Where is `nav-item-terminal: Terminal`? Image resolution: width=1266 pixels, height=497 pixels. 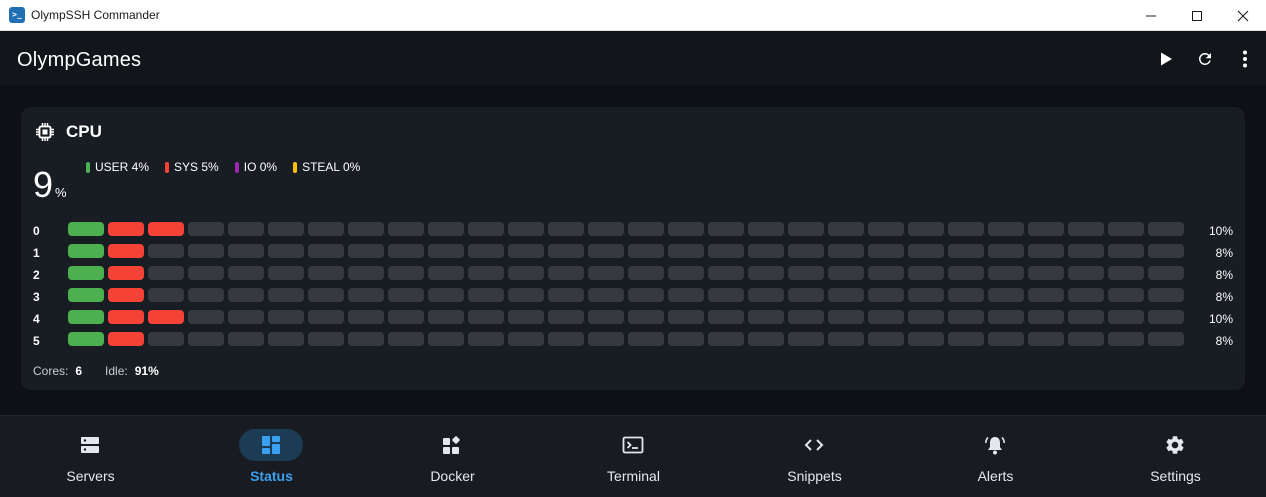 nav-item-terminal: Terminal is located at coordinates (633, 456).